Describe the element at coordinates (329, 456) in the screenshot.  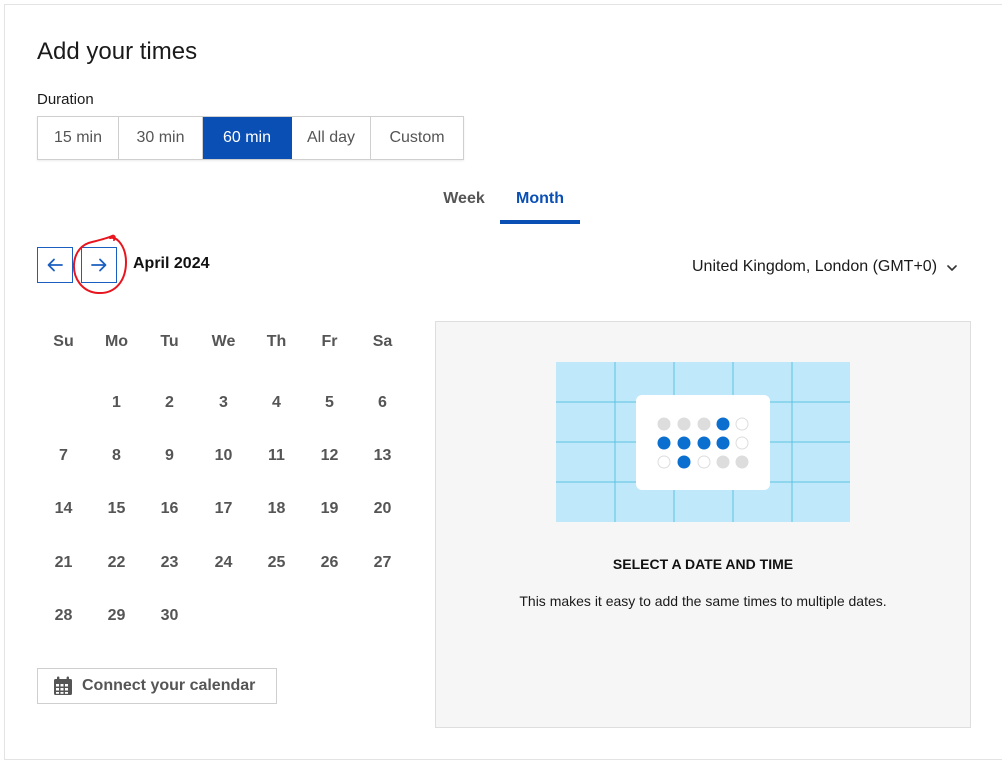
I see `calendar-day-12: 12` at that location.